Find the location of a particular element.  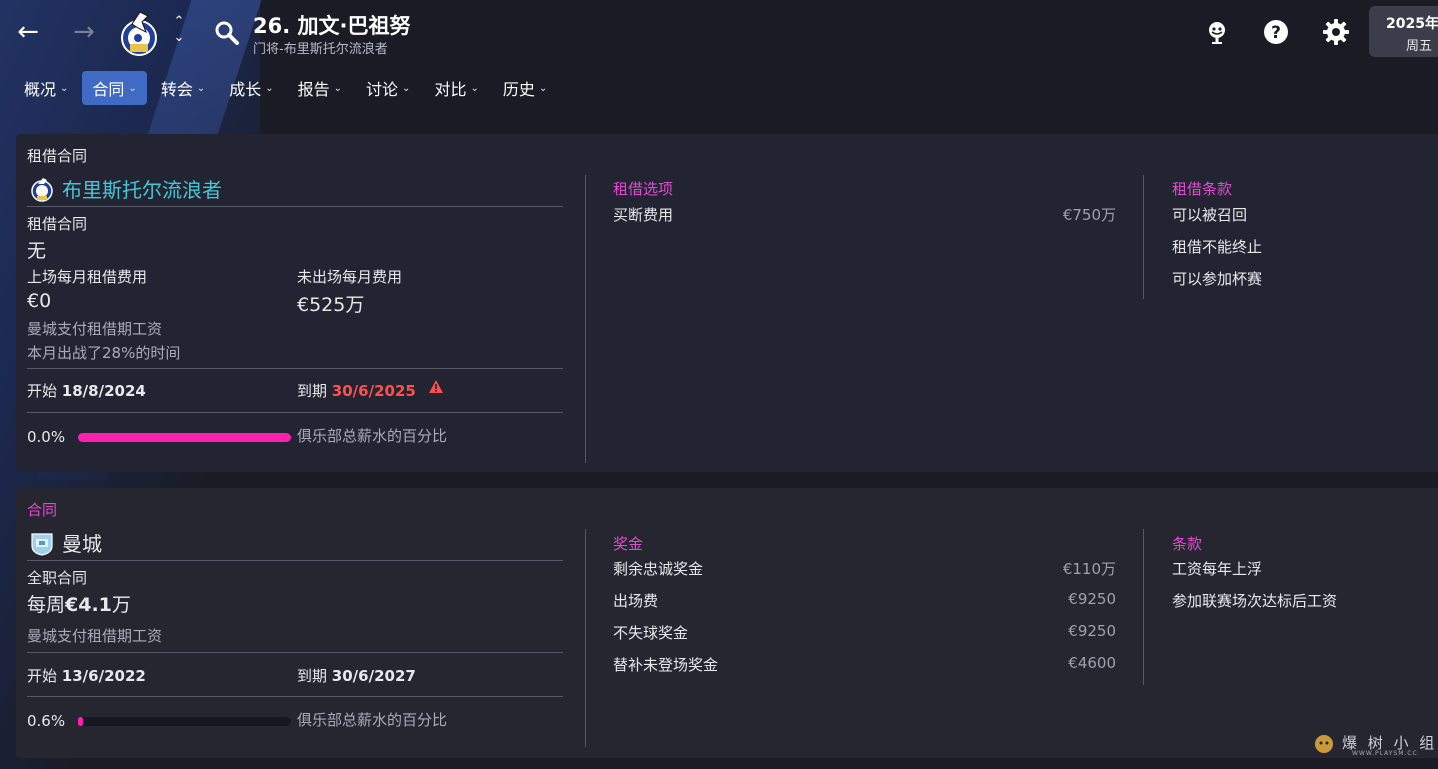

bonus-title: 奖金 is located at coordinates (628, 544).